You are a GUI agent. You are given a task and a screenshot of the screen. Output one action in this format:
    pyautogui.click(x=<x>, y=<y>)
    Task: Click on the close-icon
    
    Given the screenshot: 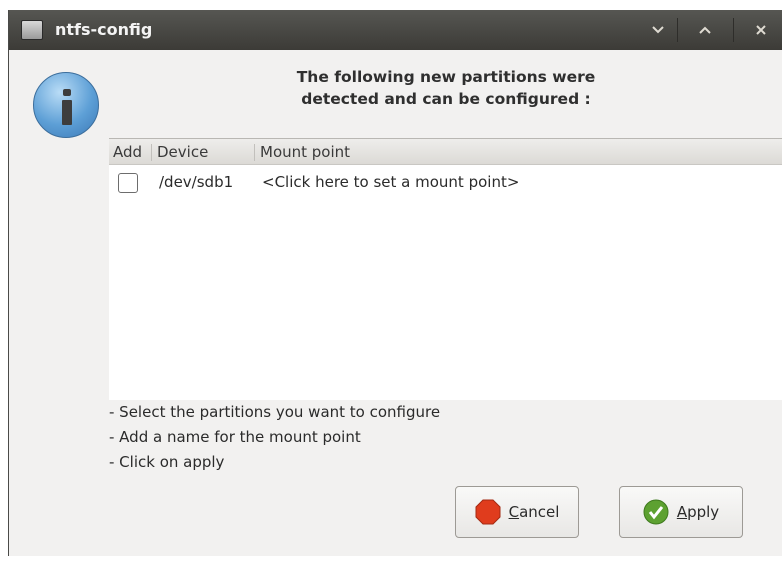 What is the action you would take?
    pyautogui.click(x=761, y=30)
    